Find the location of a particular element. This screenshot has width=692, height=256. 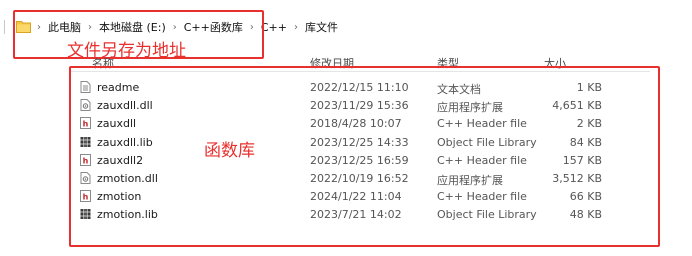

file-size: 3,512 KB is located at coordinates (577, 178).